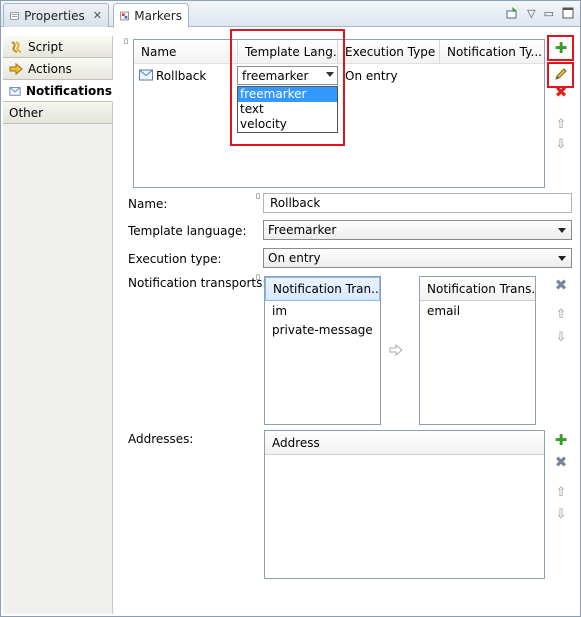 This screenshot has height=617, width=581. What do you see at coordinates (14, 15) in the screenshot?
I see `properties-icon` at bounding box center [14, 15].